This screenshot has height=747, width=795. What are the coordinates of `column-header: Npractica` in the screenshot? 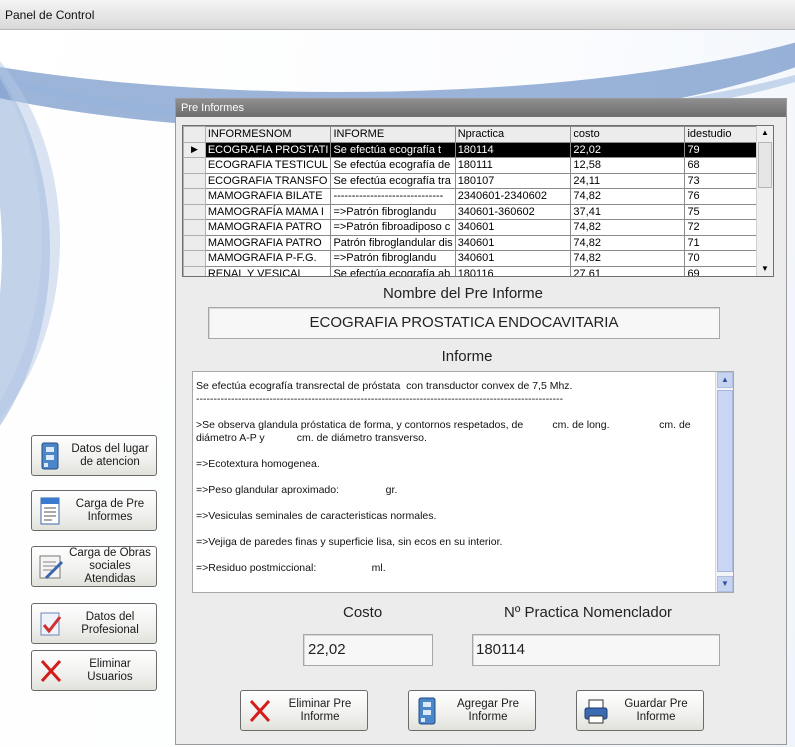 It's located at (513, 134).